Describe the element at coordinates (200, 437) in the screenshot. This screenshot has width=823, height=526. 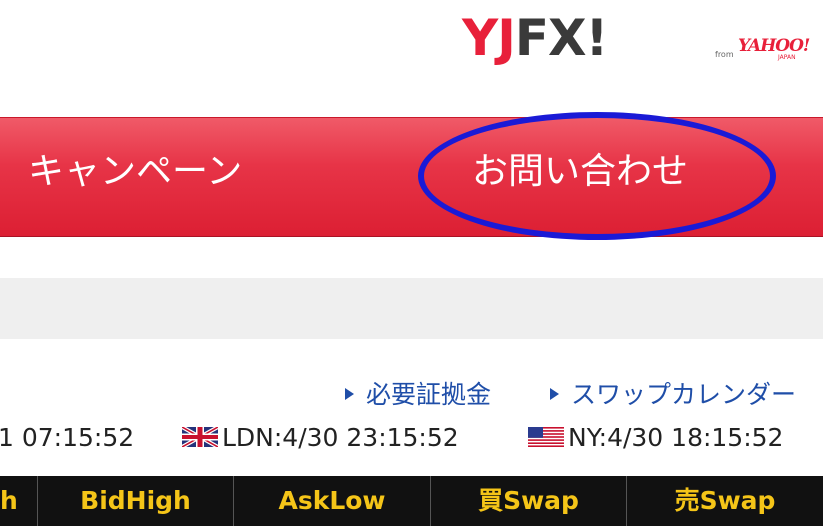
I see `uk-flag-icon` at that location.